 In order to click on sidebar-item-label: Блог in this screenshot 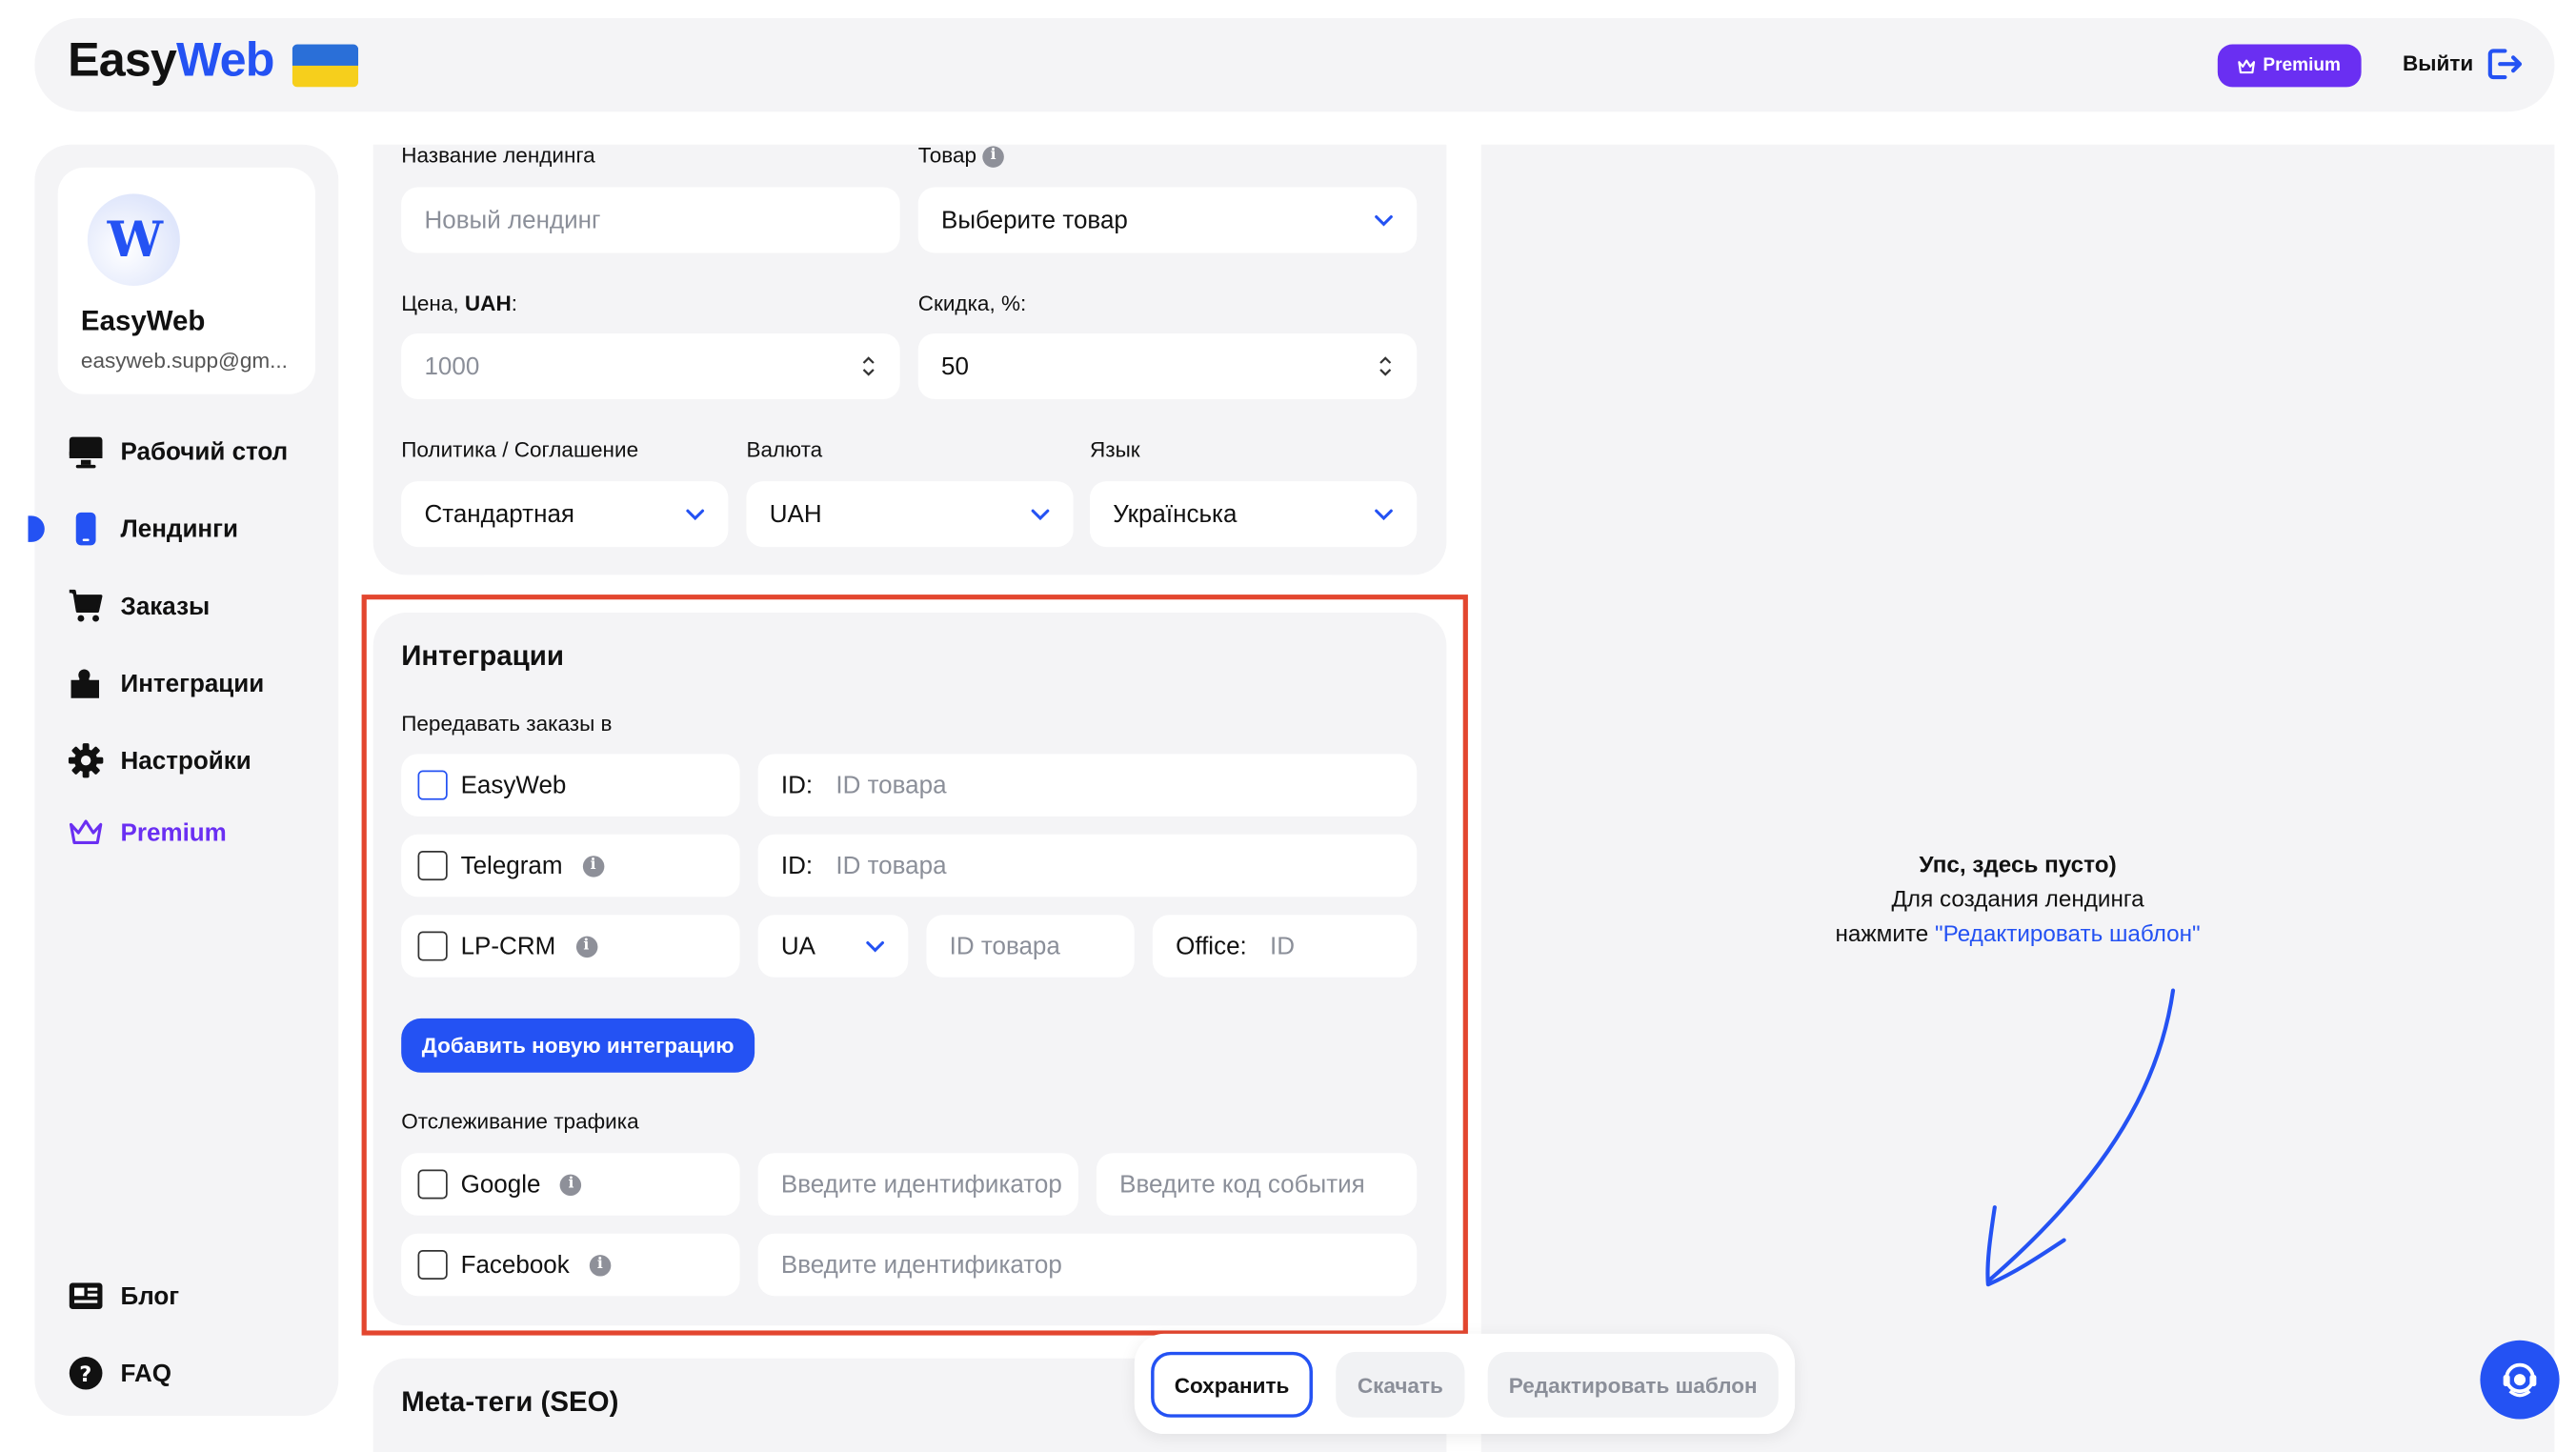, I will do `click(150, 1295)`.